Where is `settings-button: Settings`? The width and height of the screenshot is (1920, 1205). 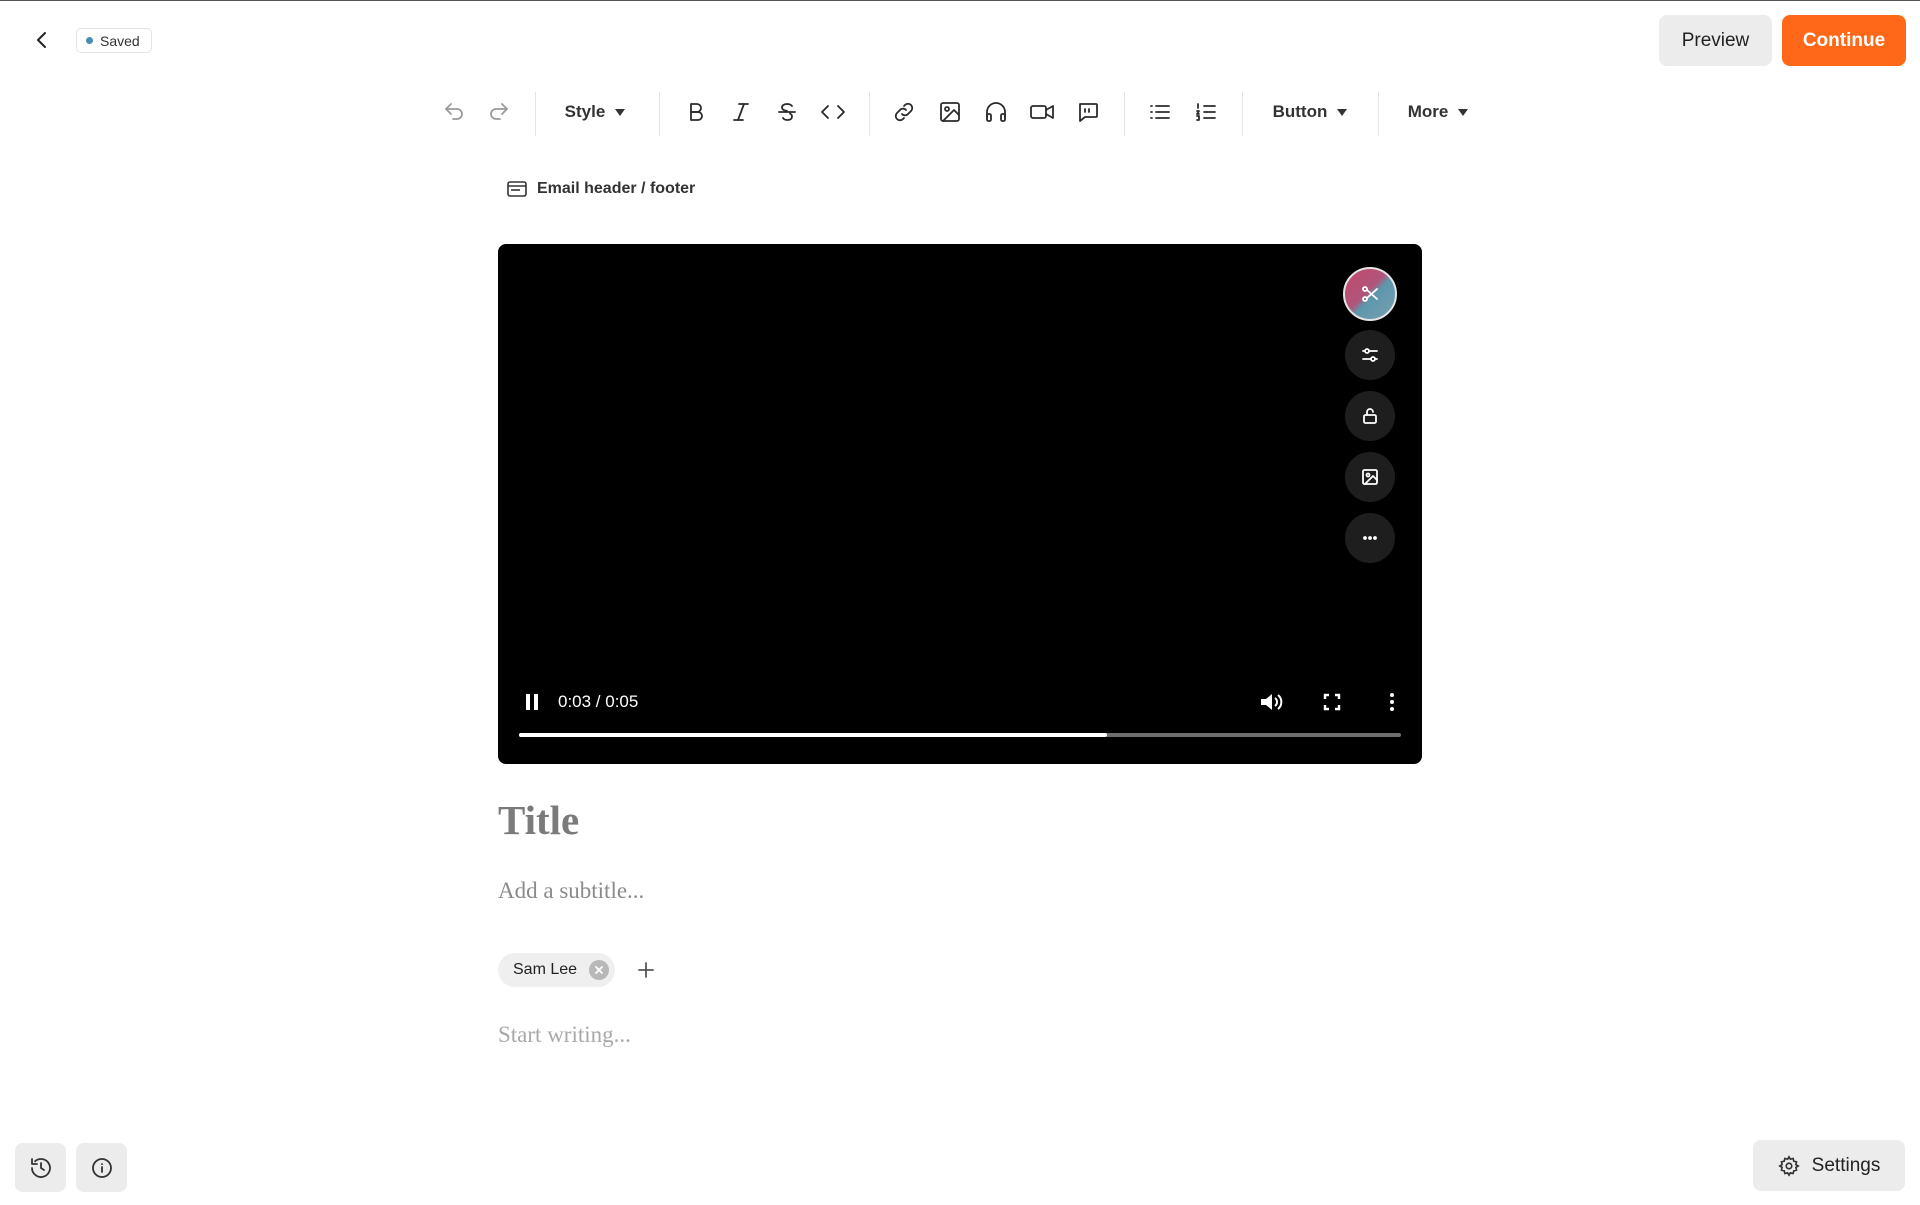
settings-button: Settings is located at coordinates (1829, 1165).